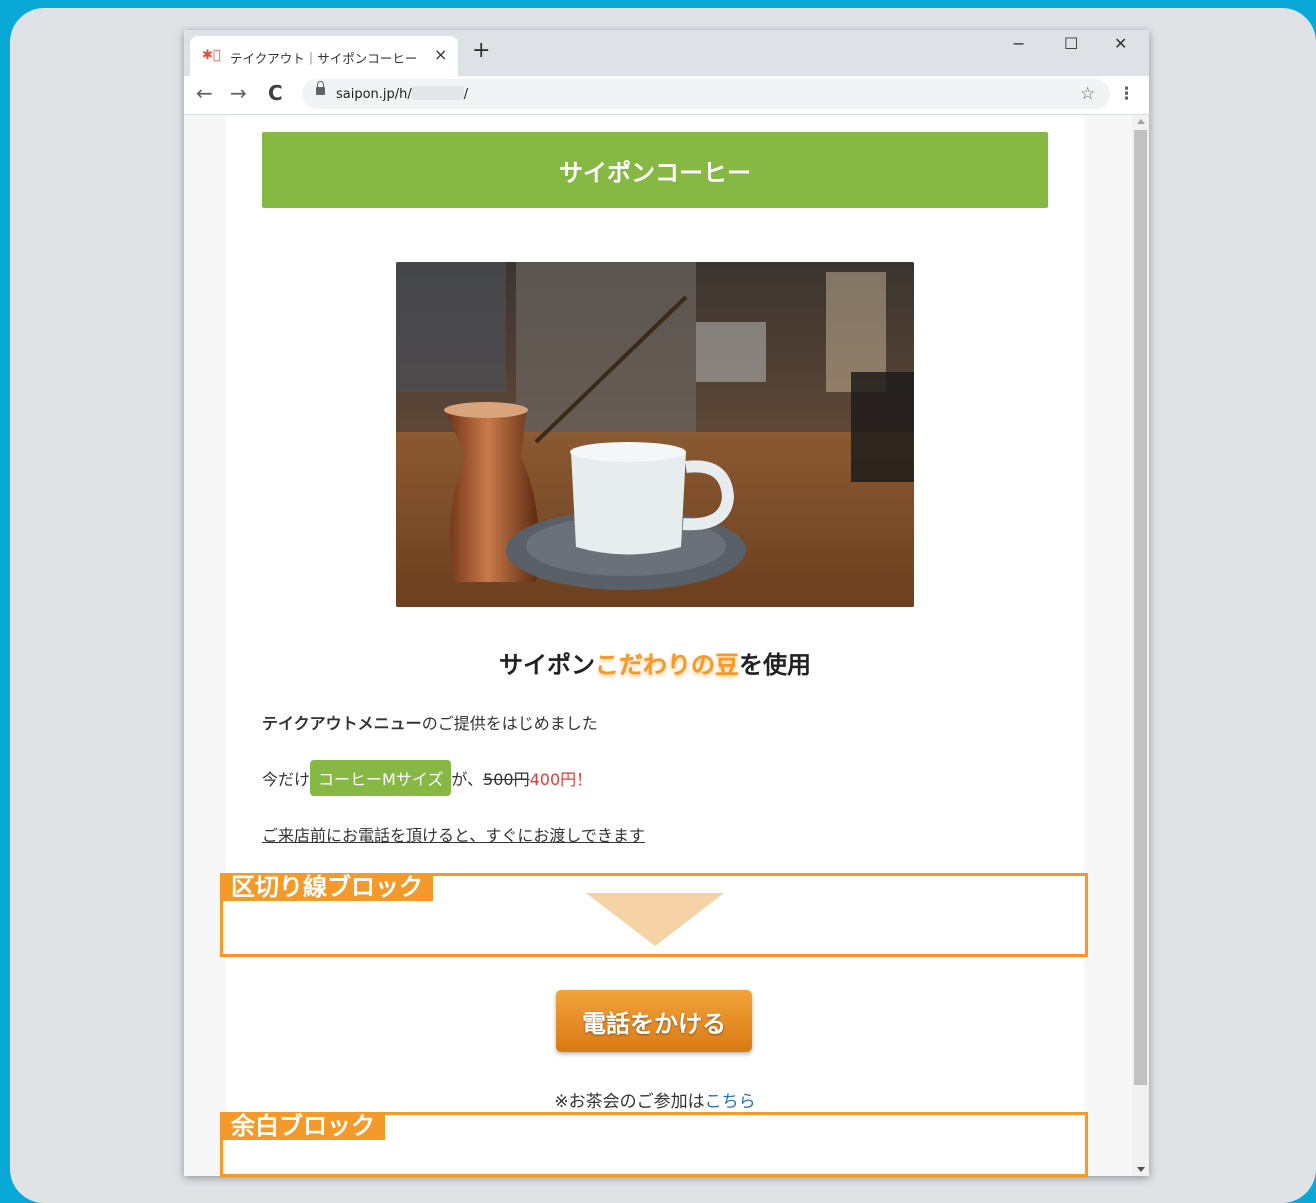  Describe the element at coordinates (437, 93) in the screenshot. I see `url-redacted` at that location.